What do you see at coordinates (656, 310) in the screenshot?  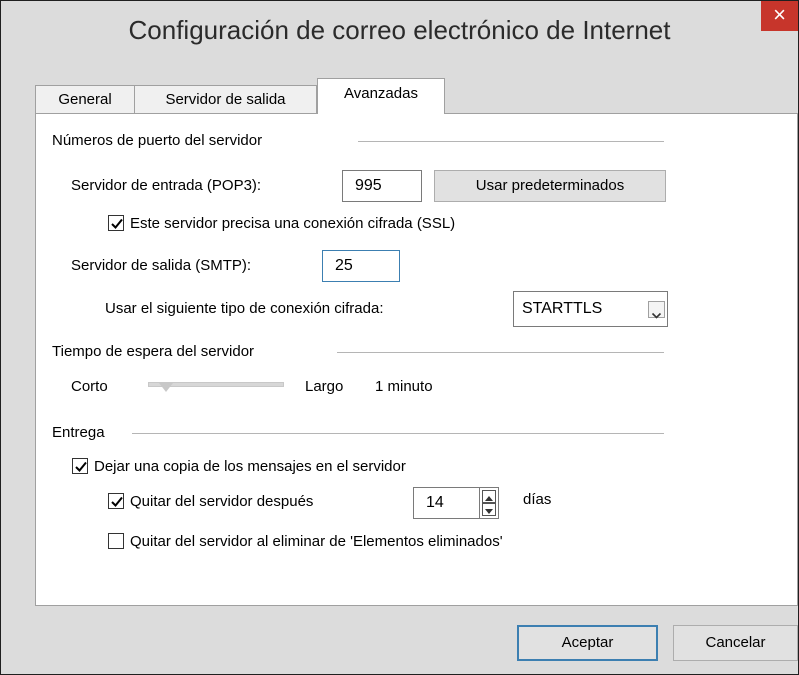 I see `chevron-down-icon` at bounding box center [656, 310].